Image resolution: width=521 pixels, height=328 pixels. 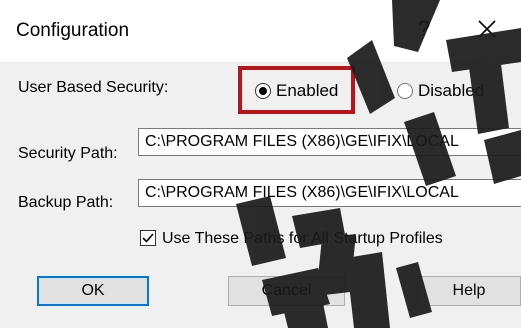 I want to click on help-question-button: ?, so click(x=424, y=29).